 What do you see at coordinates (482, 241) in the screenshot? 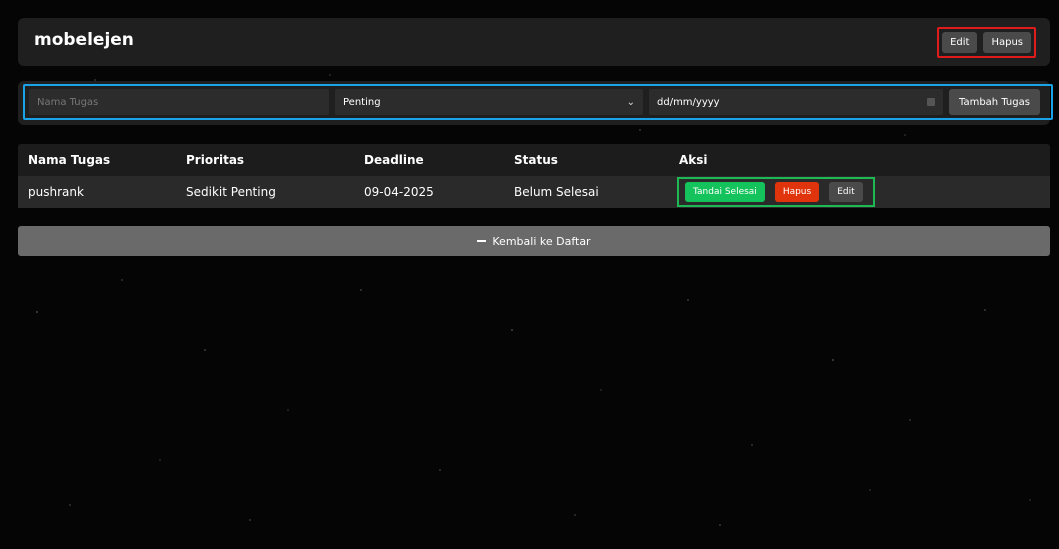
I see `minus-icon` at bounding box center [482, 241].